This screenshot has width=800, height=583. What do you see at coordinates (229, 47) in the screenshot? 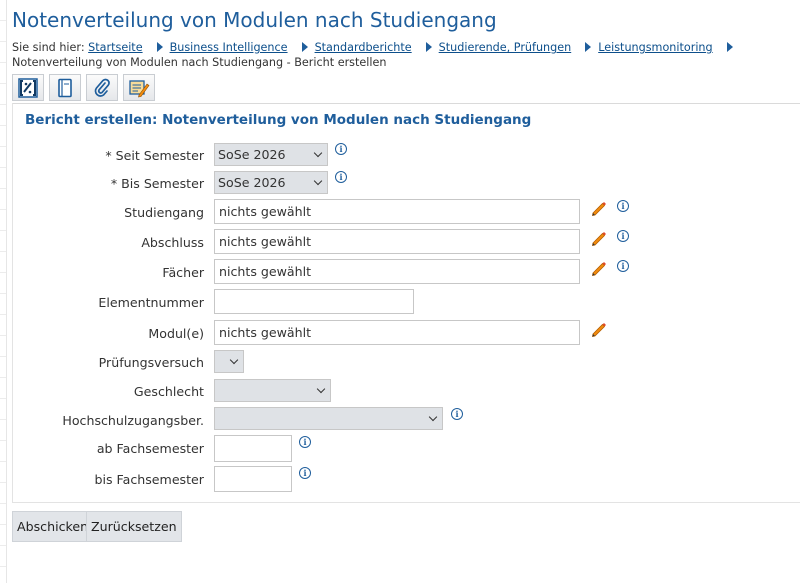
I see `breadcrumb-link-business-intelligence: Business Intelligence` at bounding box center [229, 47].